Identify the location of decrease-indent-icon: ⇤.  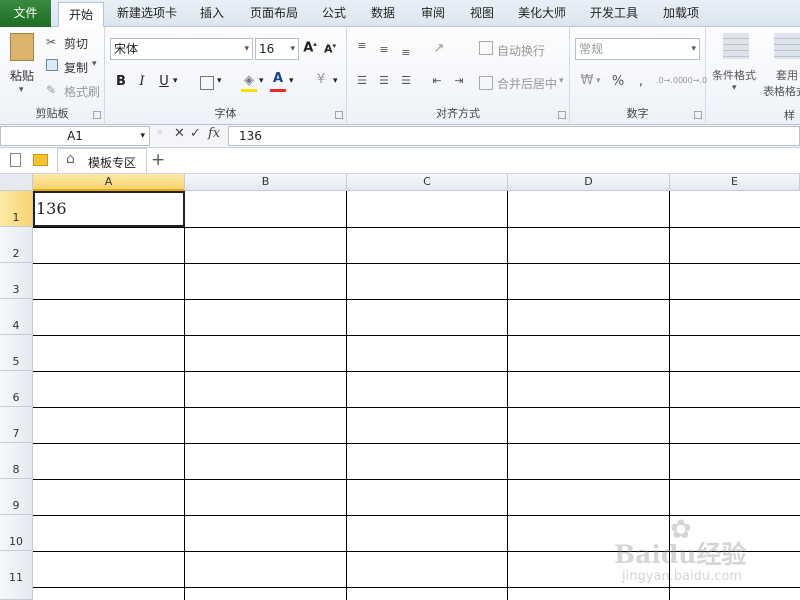
(437, 80).